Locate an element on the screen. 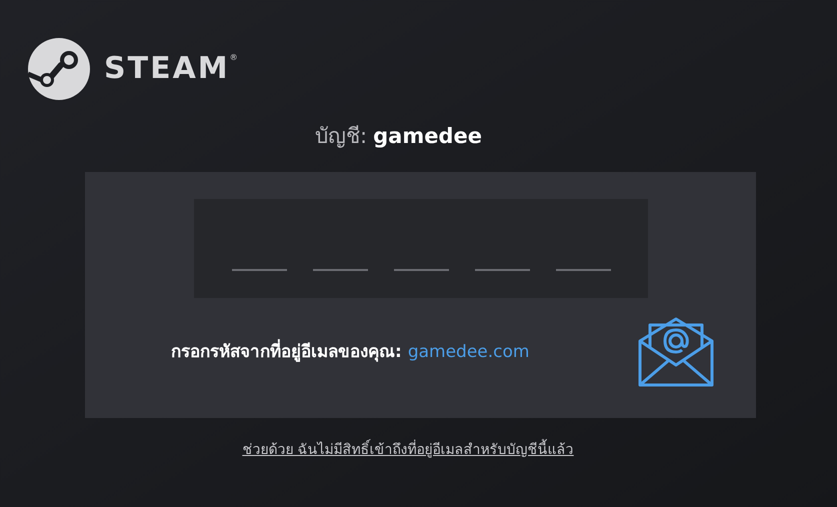 This screenshot has width=837, height=507. account-label: บัญชี: is located at coordinates (341, 136).